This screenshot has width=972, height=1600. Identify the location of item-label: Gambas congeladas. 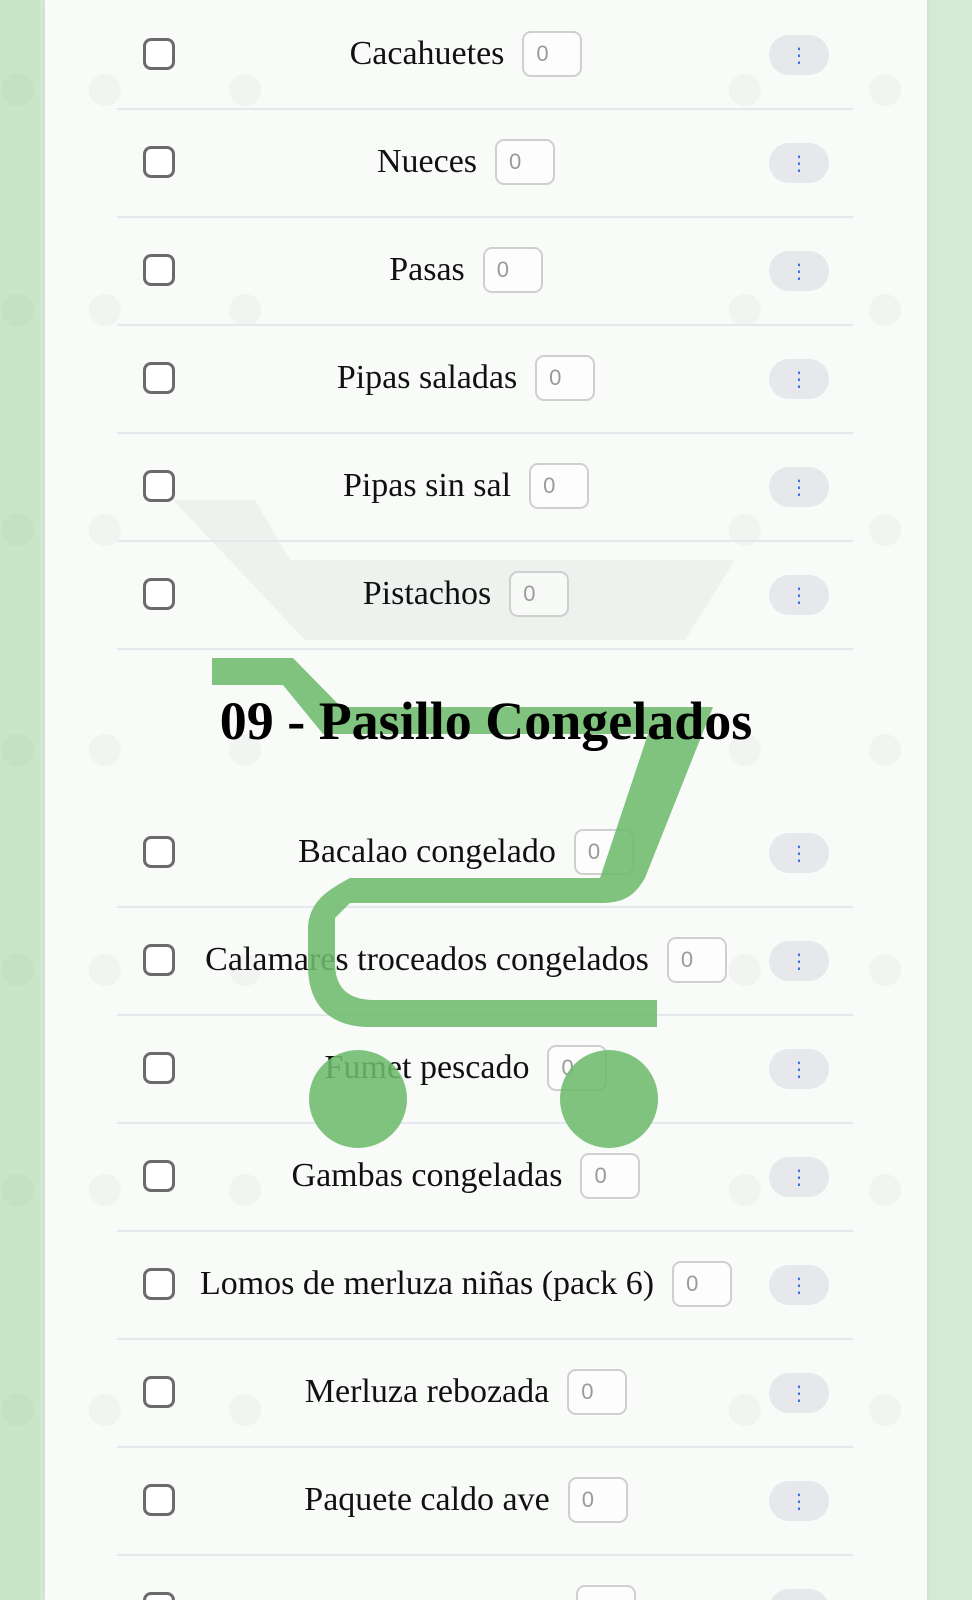
(427, 1175).